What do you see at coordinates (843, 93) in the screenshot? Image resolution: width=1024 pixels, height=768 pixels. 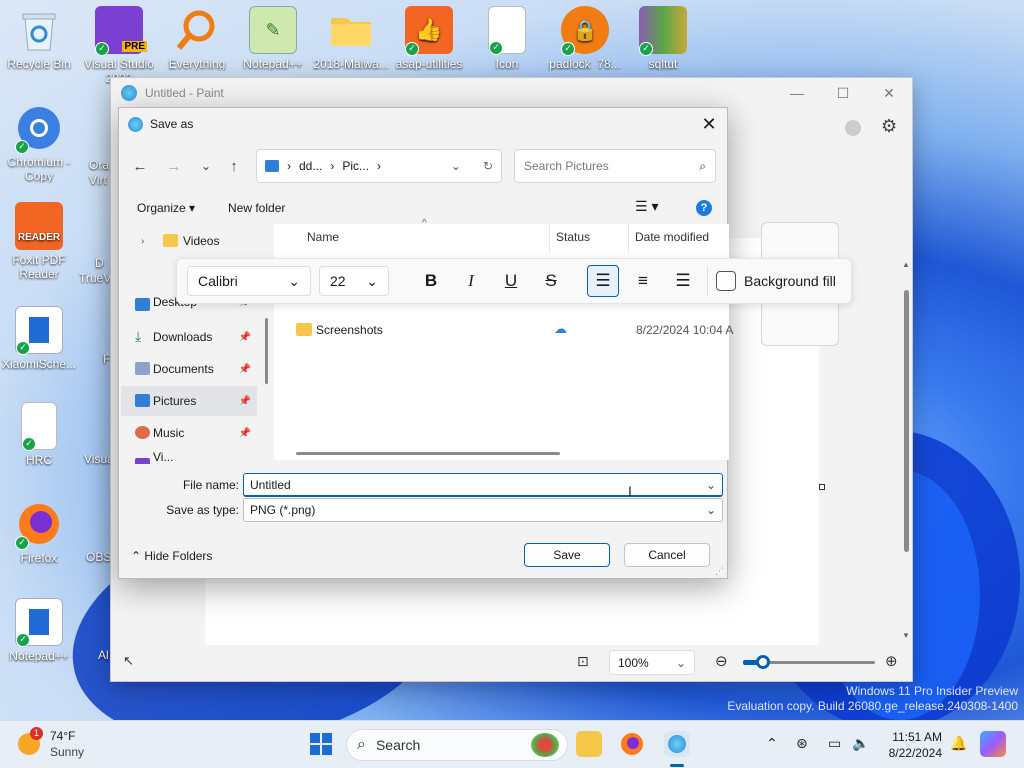 I see `maximize-button: ☐` at bounding box center [843, 93].